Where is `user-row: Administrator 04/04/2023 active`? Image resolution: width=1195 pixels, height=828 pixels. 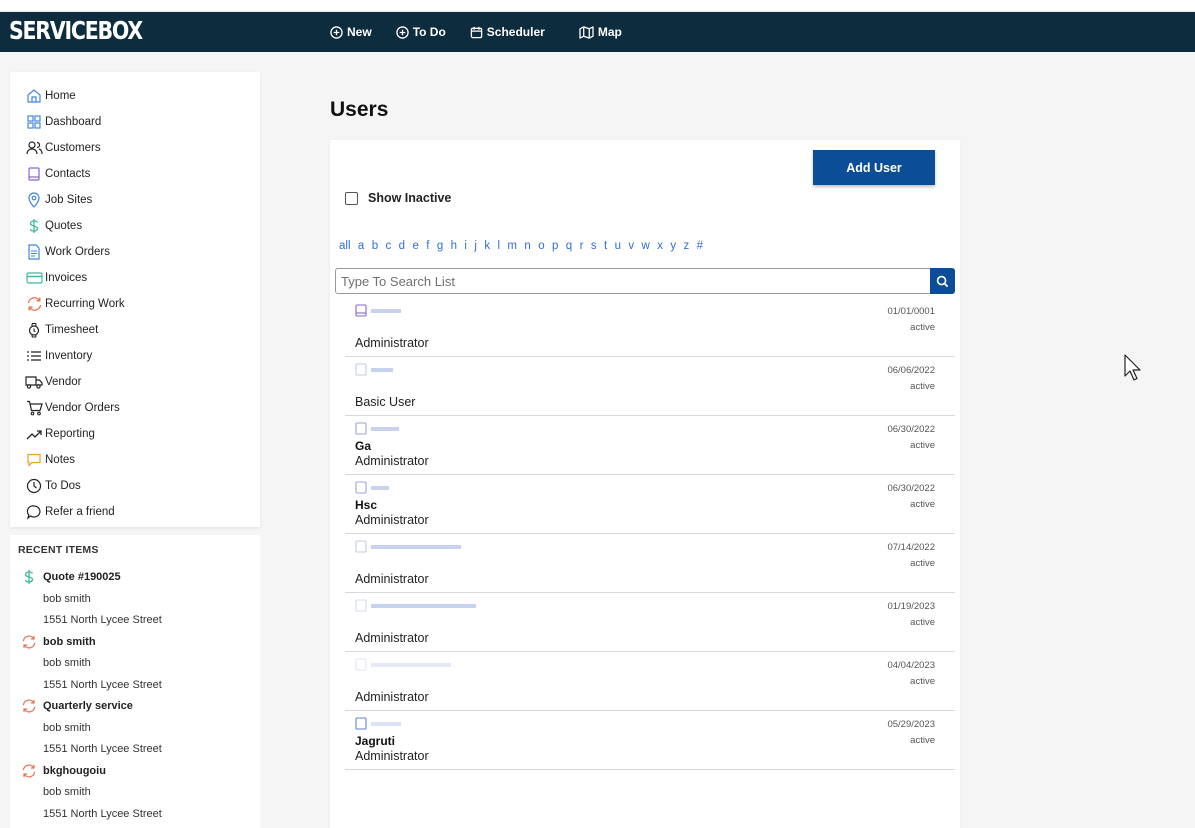 user-row: Administrator 04/04/2023 active is located at coordinates (650, 681).